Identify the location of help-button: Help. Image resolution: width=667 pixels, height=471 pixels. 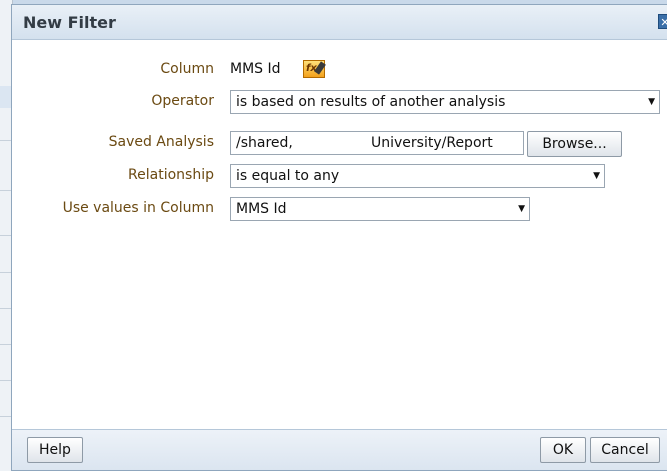
(55, 450).